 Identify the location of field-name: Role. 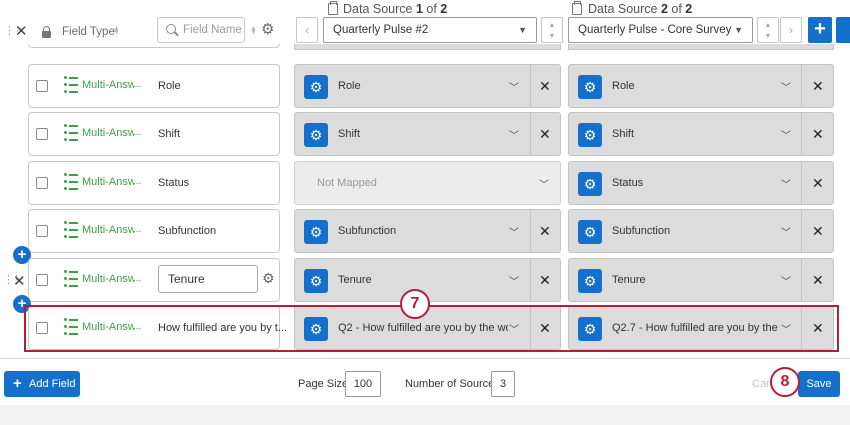
(169, 86).